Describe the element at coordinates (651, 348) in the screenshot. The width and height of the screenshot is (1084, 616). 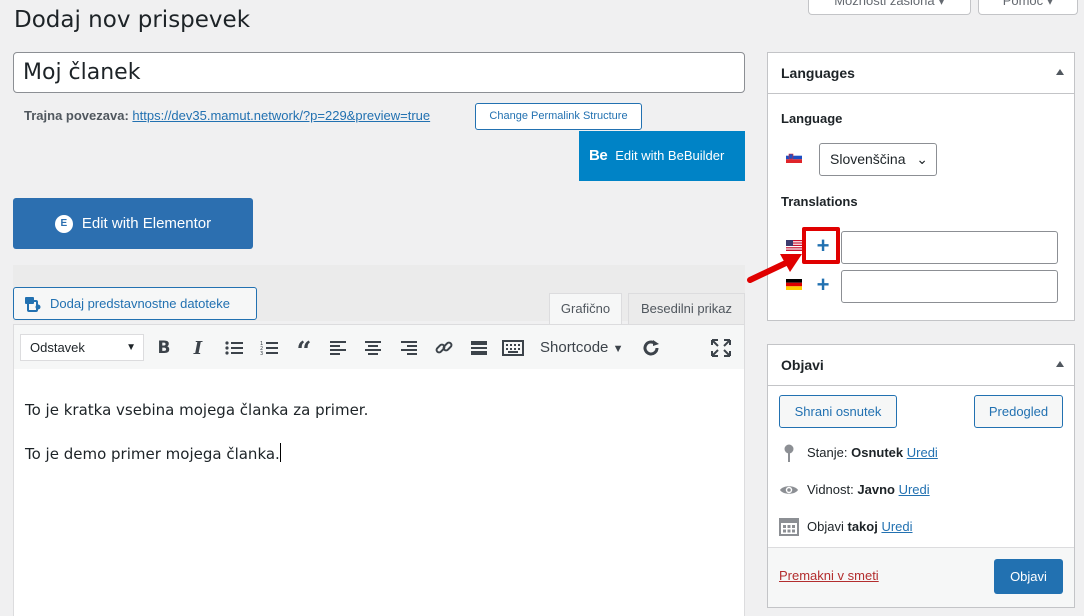
I see `refresh-icon` at that location.